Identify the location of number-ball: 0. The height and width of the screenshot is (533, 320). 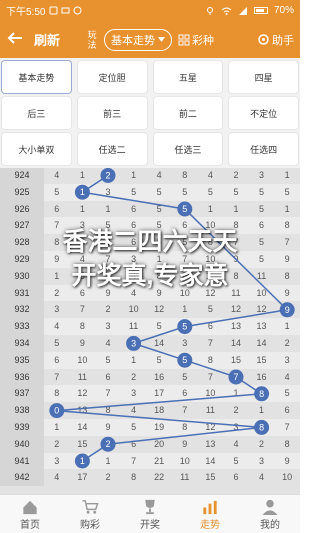
(57, 411).